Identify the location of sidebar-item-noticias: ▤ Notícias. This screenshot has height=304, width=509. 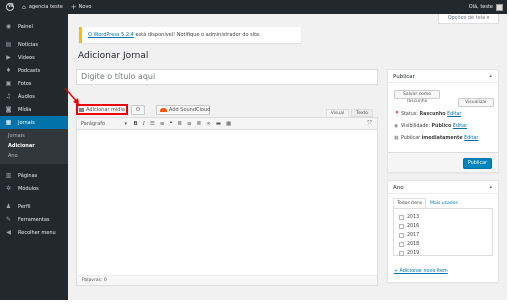
(34, 44).